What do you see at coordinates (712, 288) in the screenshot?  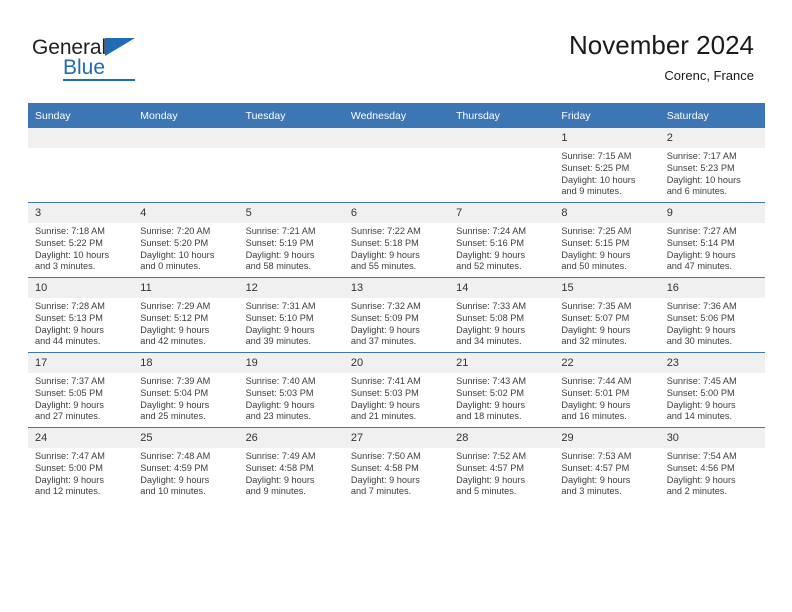 I see `day-number: 16` at bounding box center [712, 288].